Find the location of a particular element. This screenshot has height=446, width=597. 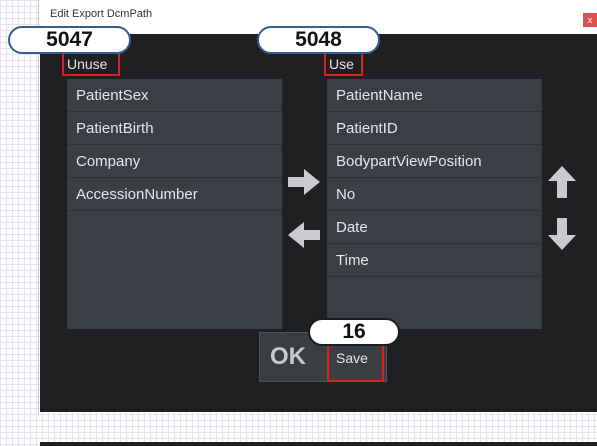

close-icon: x is located at coordinates (590, 20).